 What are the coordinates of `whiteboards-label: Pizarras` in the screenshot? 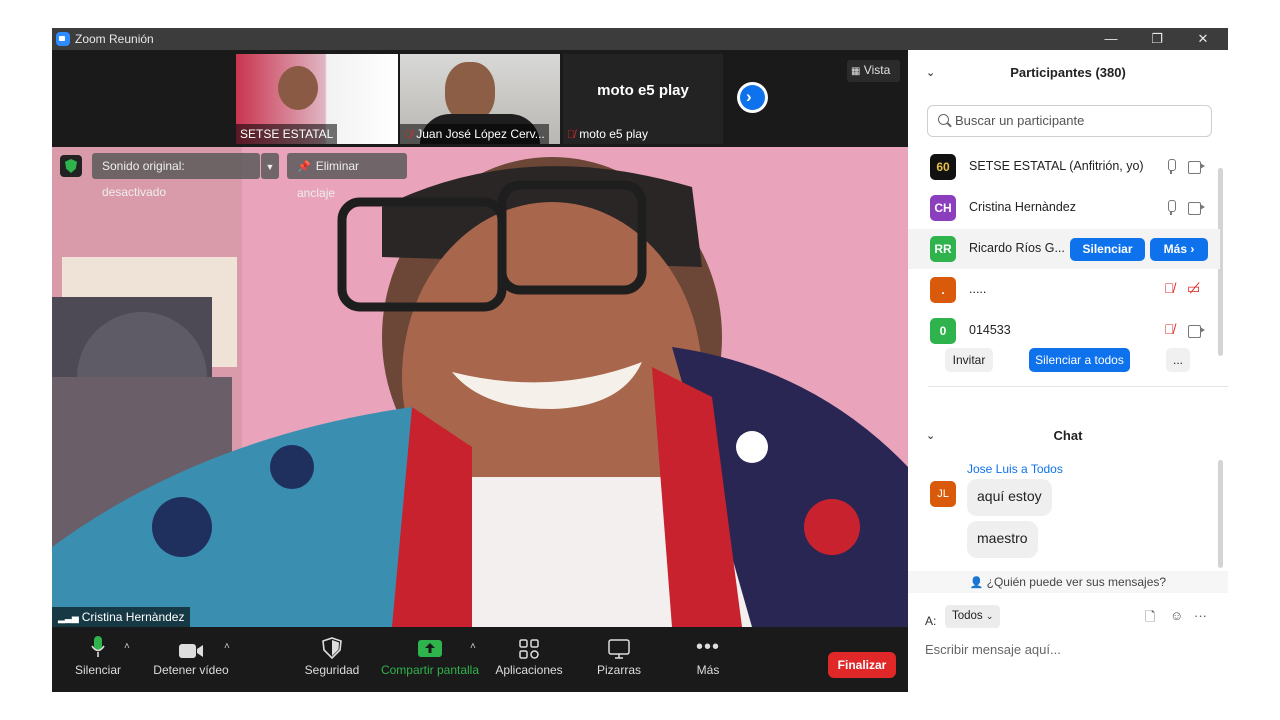 It's located at (618, 670).